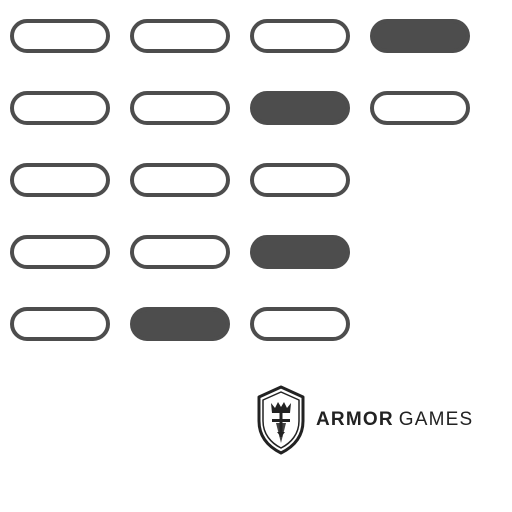 Image resolution: width=512 pixels, height=512 pixels. What do you see at coordinates (60, 36) in the screenshot?
I see `pill-1-1-outline` at bounding box center [60, 36].